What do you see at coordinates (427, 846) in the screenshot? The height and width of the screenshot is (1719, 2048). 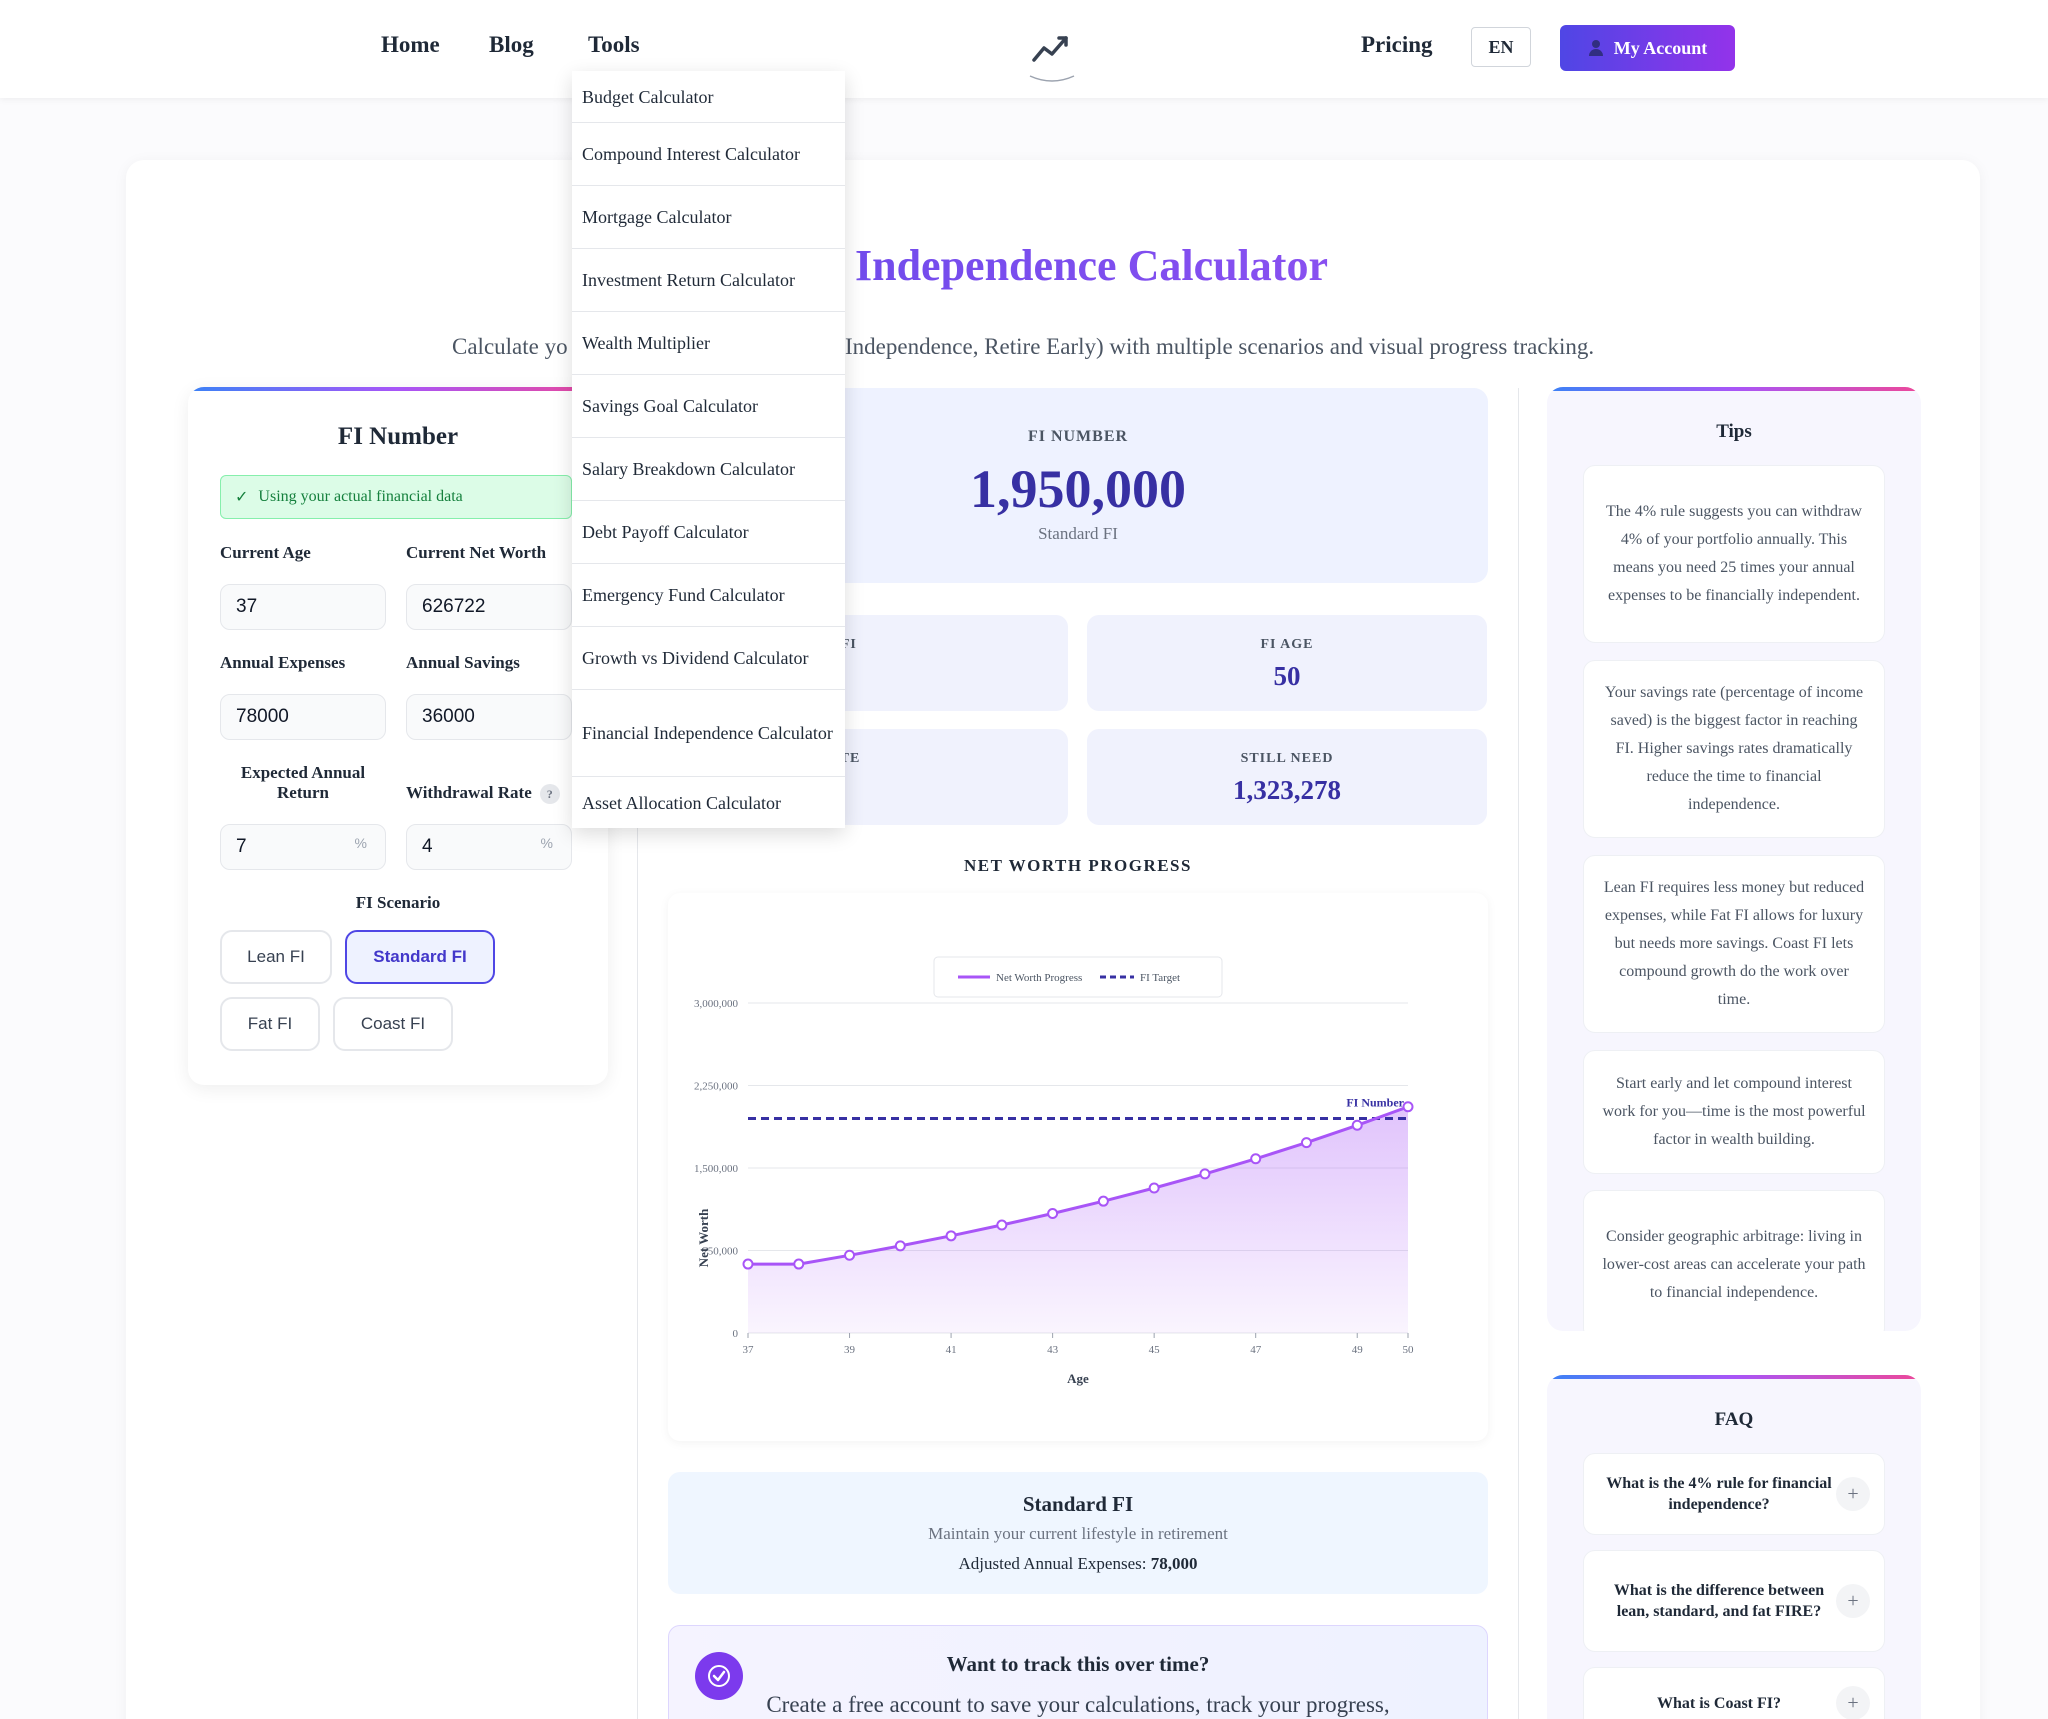 I see `withdrawal-value: 4` at bounding box center [427, 846].